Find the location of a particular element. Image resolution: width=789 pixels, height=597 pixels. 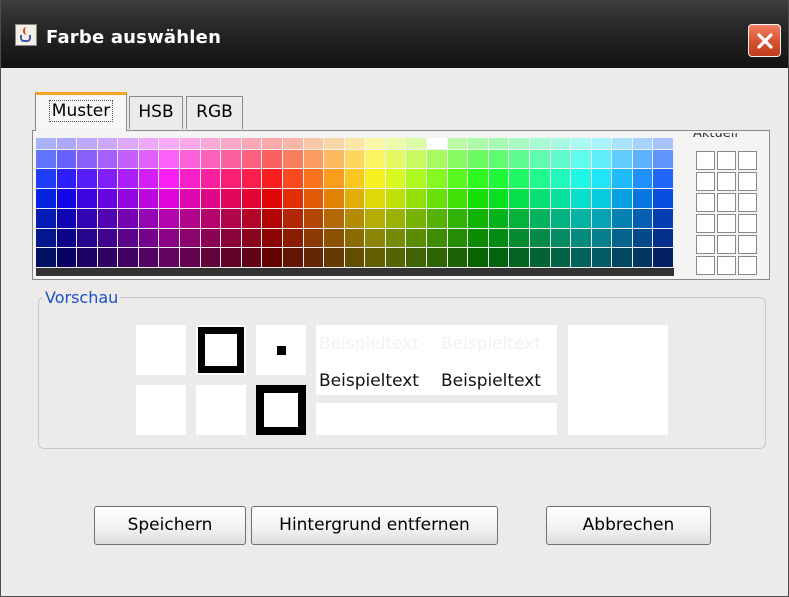

close-button is located at coordinates (764, 40).